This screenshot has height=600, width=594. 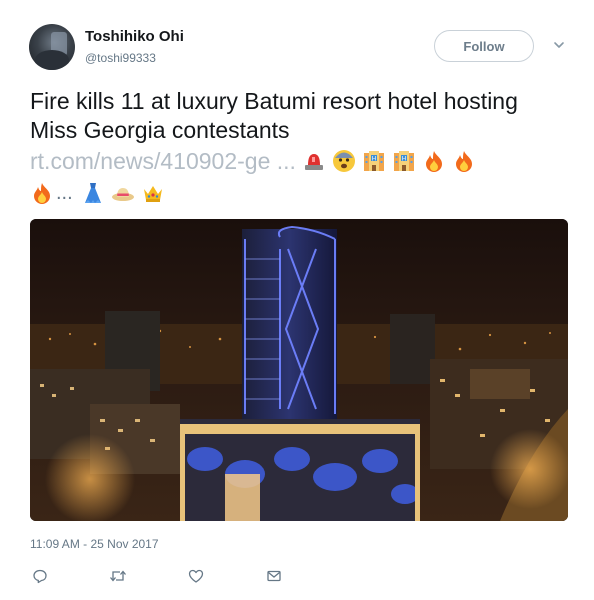 I want to click on tweet-link-line: rt.com/news/410902-ge ... H H, so click(x=253, y=161).